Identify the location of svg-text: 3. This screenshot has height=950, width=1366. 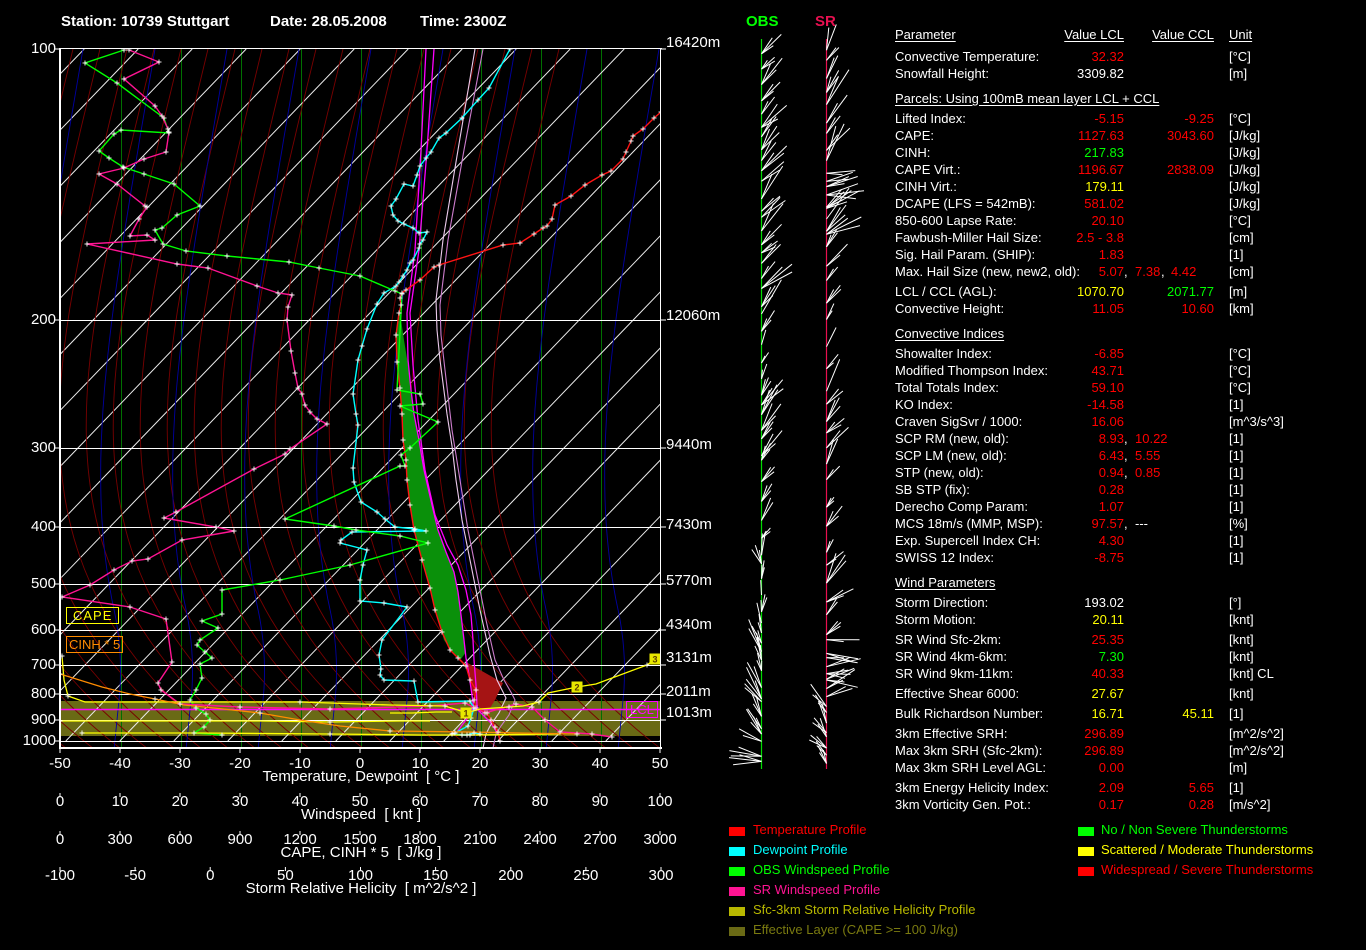
(654, 660).